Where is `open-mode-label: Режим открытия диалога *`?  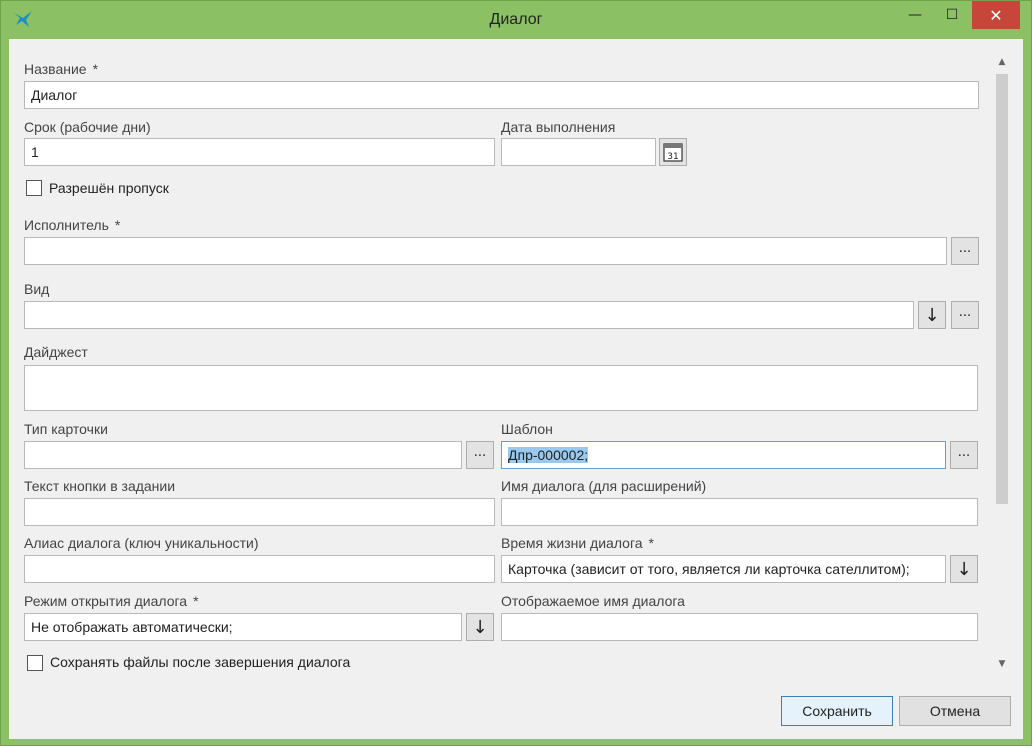 open-mode-label: Режим открытия диалога * is located at coordinates (111, 601).